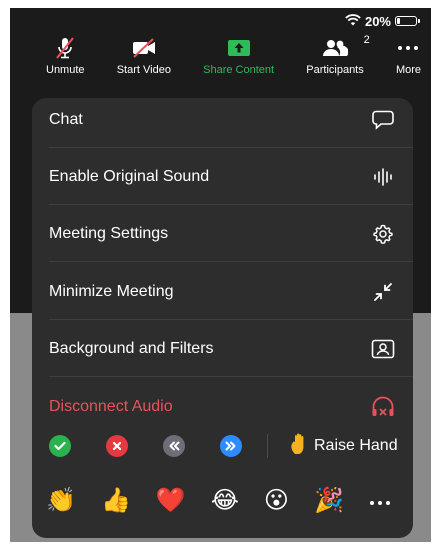  What do you see at coordinates (335, 70) in the screenshot?
I see `participants-label: Participants` at bounding box center [335, 70].